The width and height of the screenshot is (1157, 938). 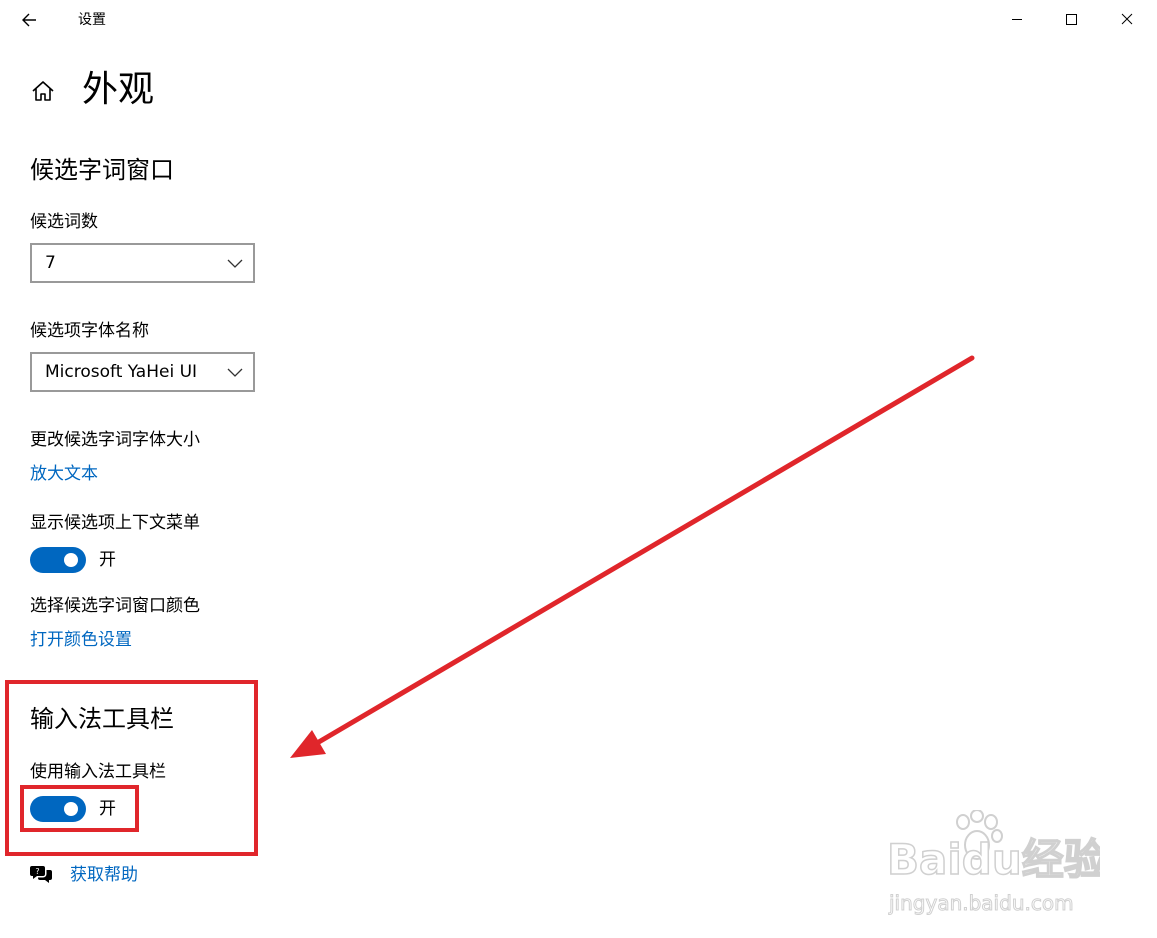 What do you see at coordinates (981, 903) in the screenshot?
I see `watermark-url-text: jingyan.baidu.com` at bounding box center [981, 903].